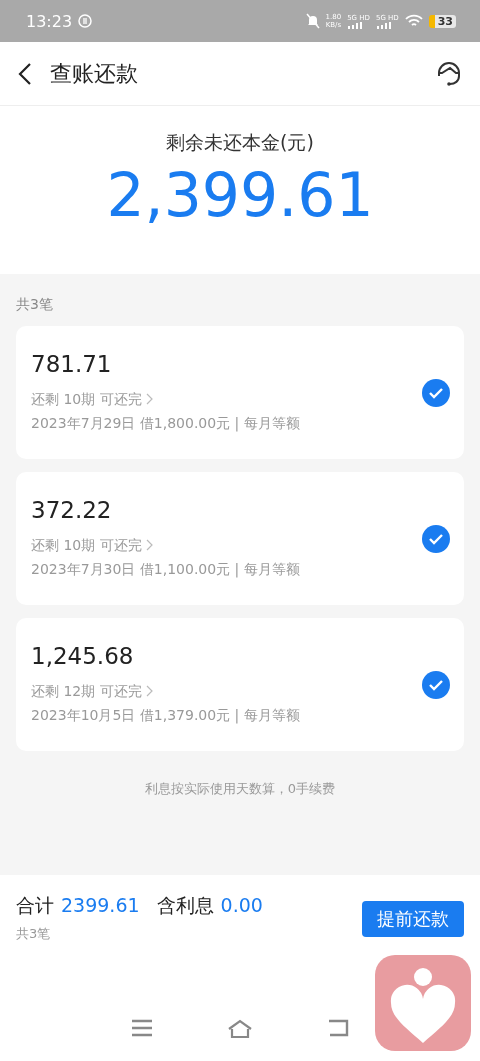  I want to click on interest-amount: 0.00, so click(241, 905).